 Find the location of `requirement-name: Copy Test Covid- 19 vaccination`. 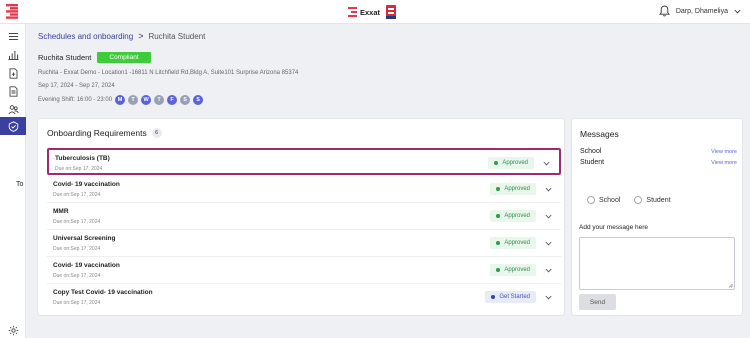

requirement-name: Copy Test Covid- 19 vaccination is located at coordinates (103, 292).